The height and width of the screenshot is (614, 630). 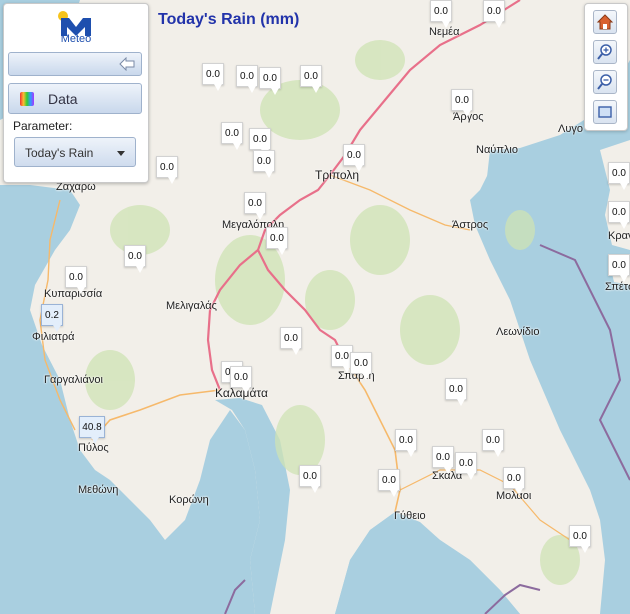 I want to click on parameter-select: Today's Rain, so click(x=75, y=152).